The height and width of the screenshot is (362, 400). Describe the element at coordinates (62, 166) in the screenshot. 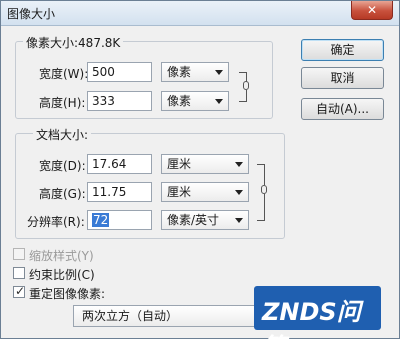

I see `doc-width-label: 宽度(D):` at that location.